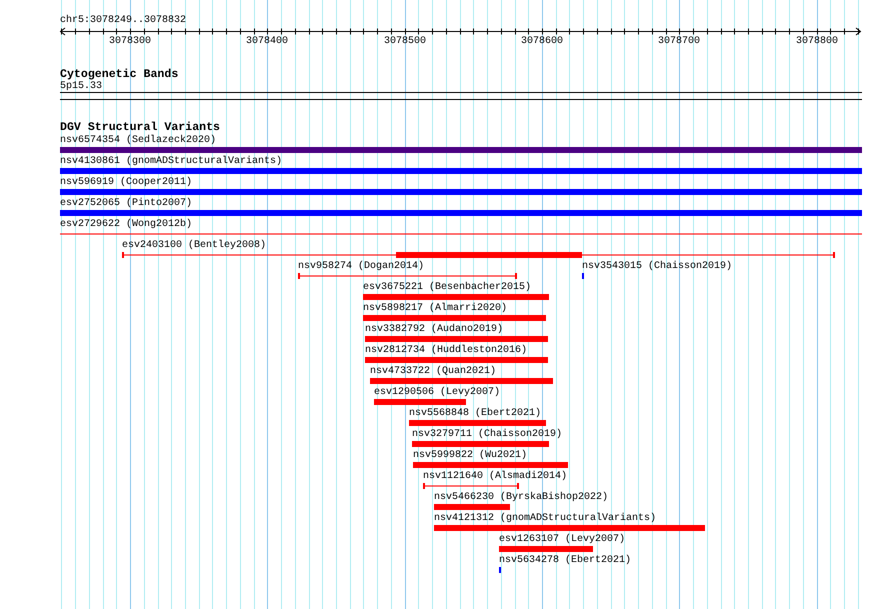 The image size is (890, 609). Describe the element at coordinates (487, 434) in the screenshot. I see `variant-label: nsv3279711 (Chaisson2019)` at that location.